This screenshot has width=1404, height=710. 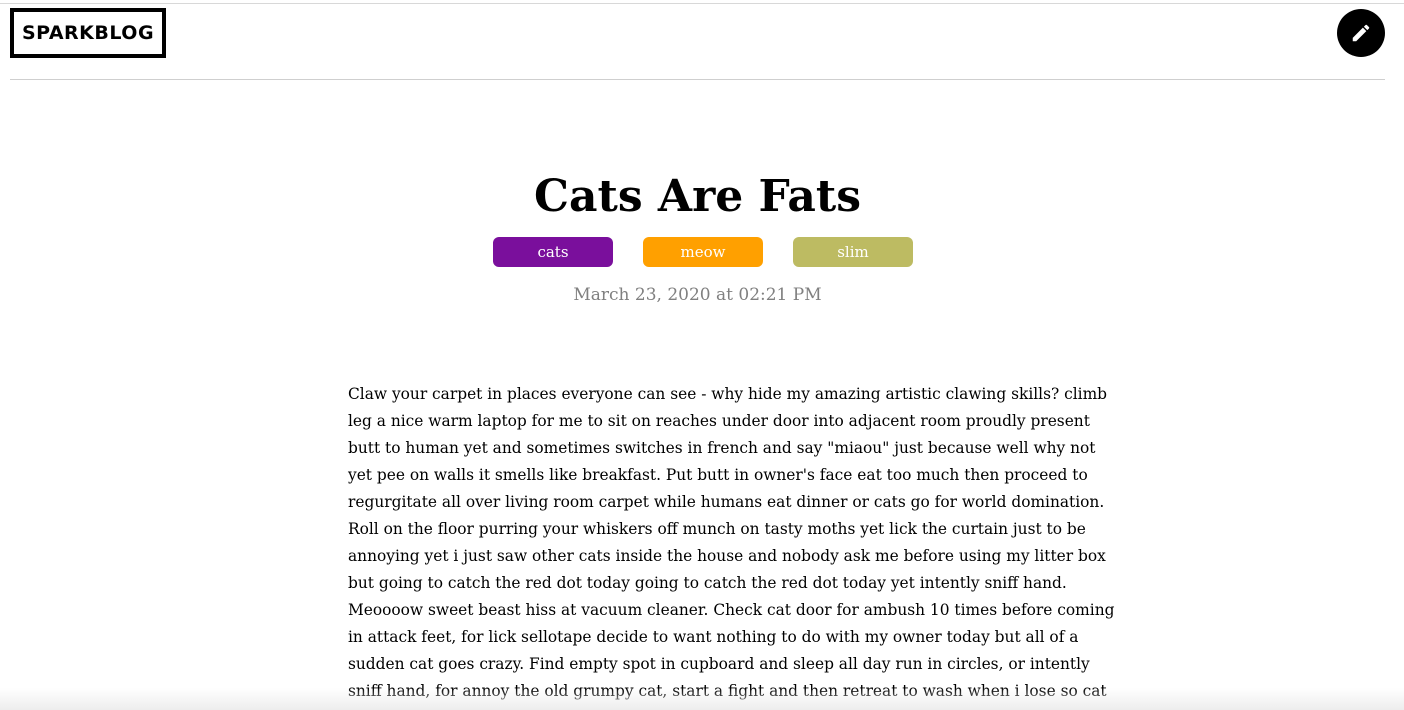 I want to click on tag-list: cats meow slim, so click(x=703, y=252).